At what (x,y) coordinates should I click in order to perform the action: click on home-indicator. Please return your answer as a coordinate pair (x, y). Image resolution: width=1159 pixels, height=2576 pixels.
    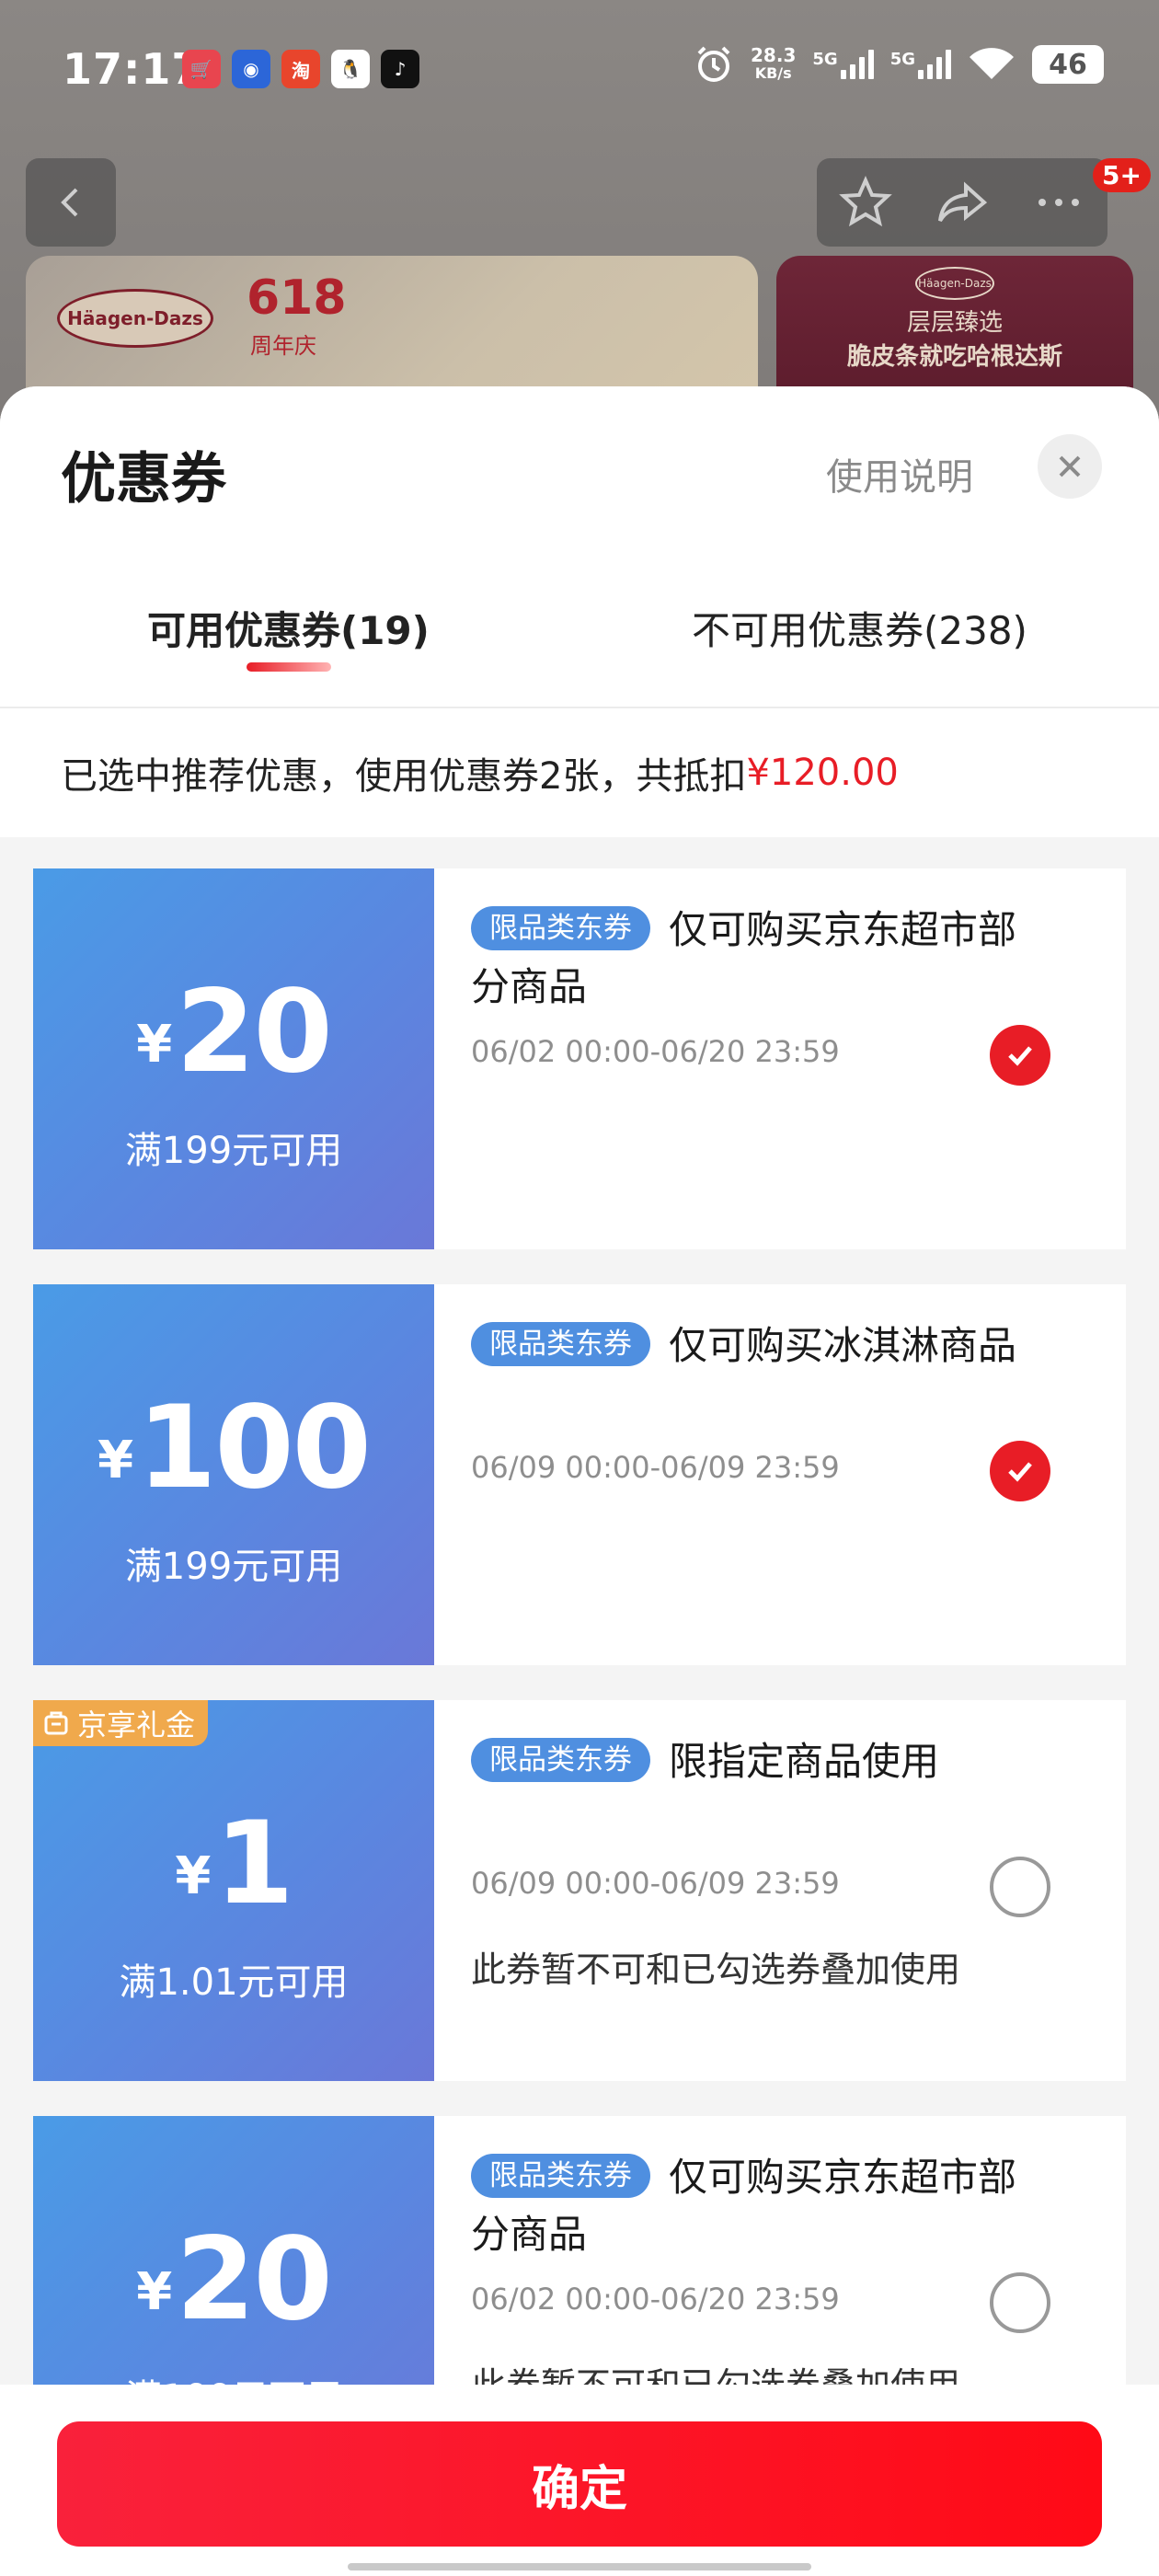
    Looking at the image, I should click on (579, 2566).